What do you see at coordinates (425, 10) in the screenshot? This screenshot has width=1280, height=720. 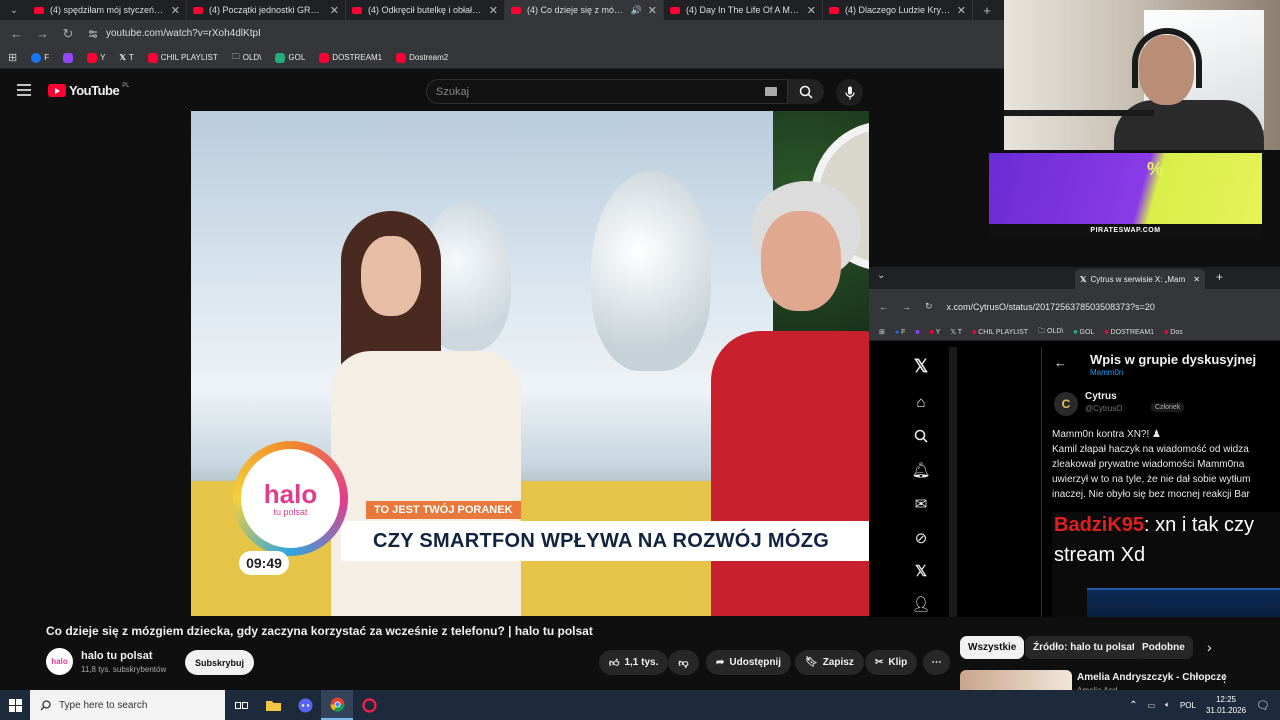 I see `browser-tab: (4) Odkręcił butelkę i obłał ścia ✕` at bounding box center [425, 10].